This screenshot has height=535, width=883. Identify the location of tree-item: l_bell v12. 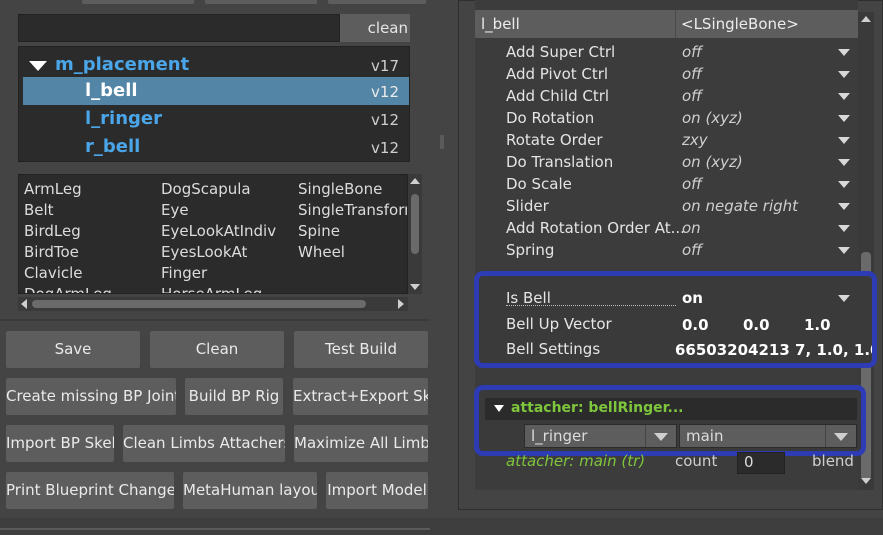
(216, 91).